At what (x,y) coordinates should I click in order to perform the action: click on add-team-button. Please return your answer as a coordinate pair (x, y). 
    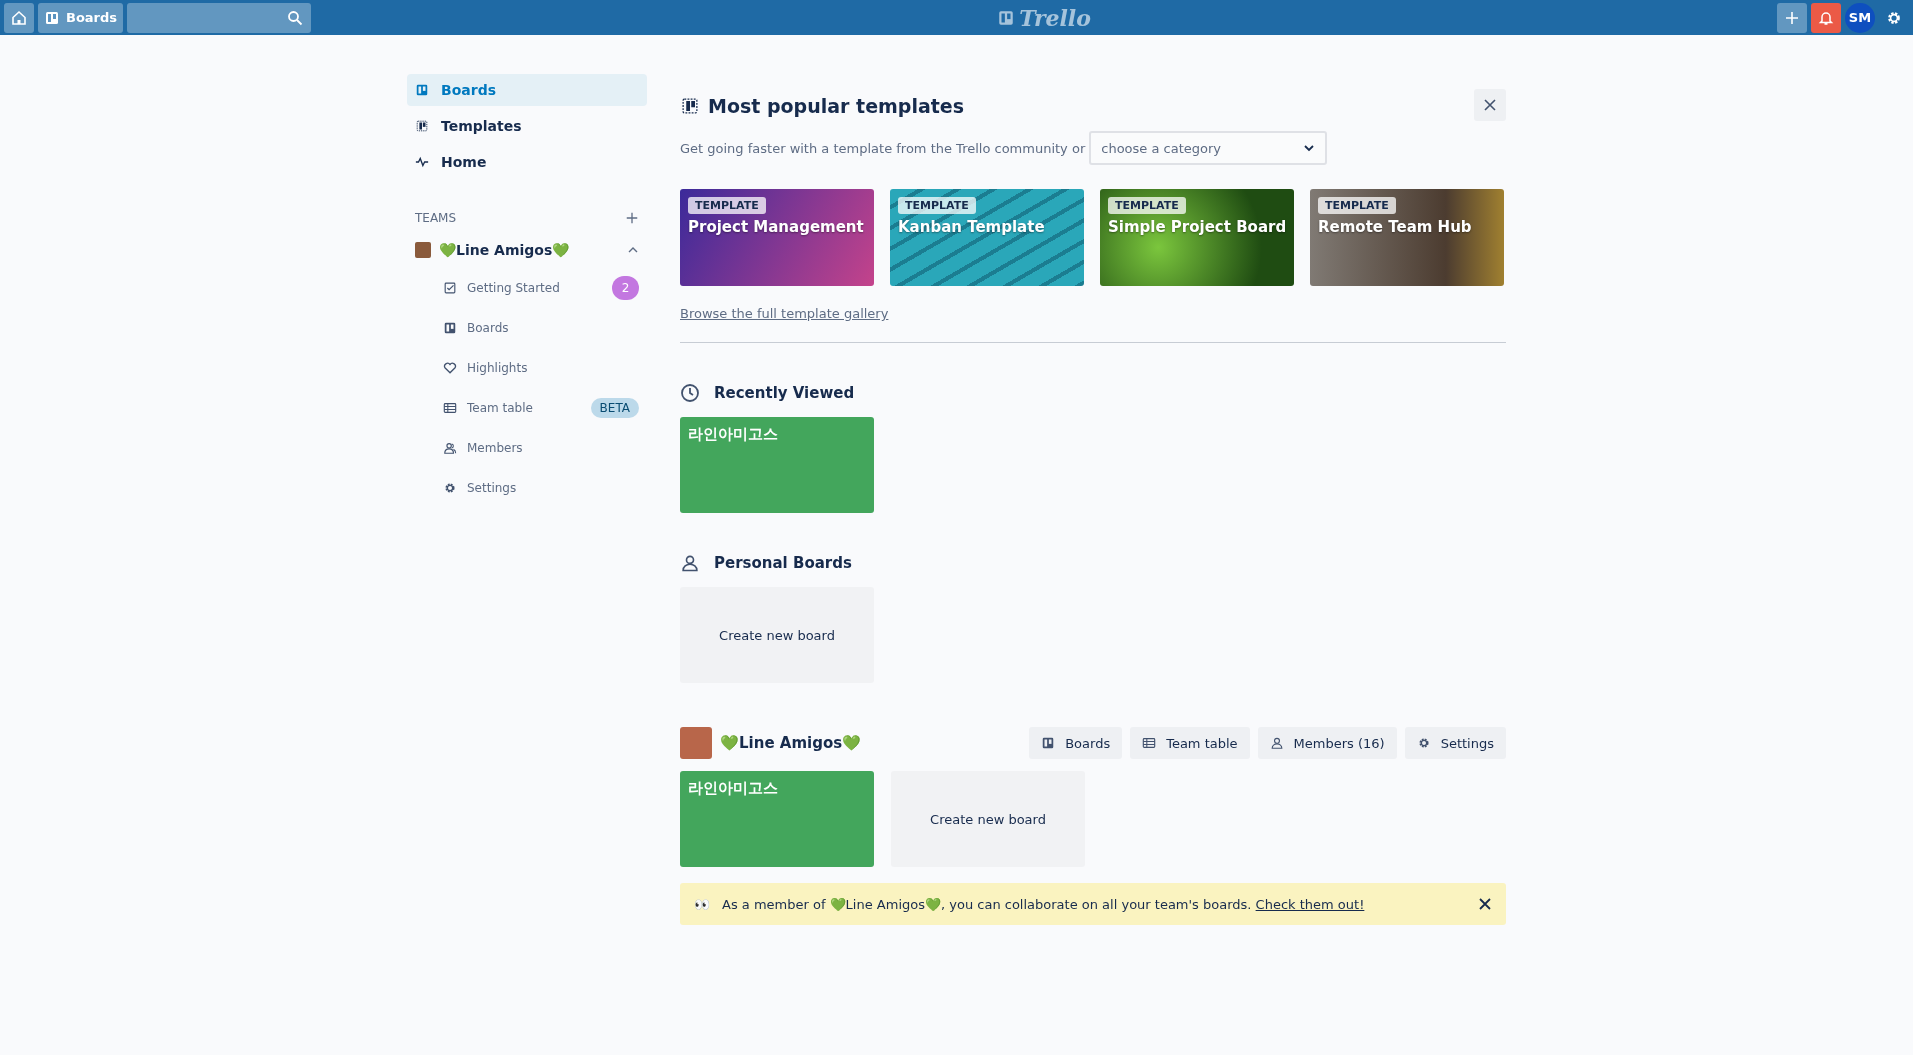
    Looking at the image, I should click on (632, 218).